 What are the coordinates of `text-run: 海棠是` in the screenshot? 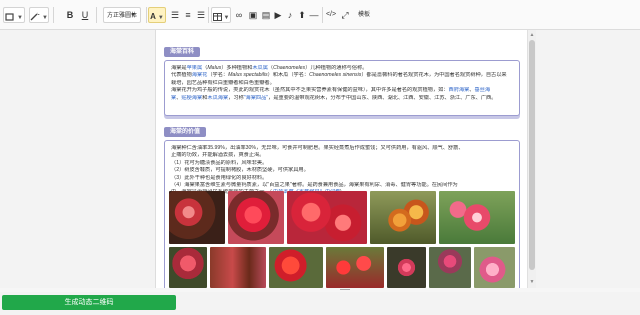 It's located at (179, 68).